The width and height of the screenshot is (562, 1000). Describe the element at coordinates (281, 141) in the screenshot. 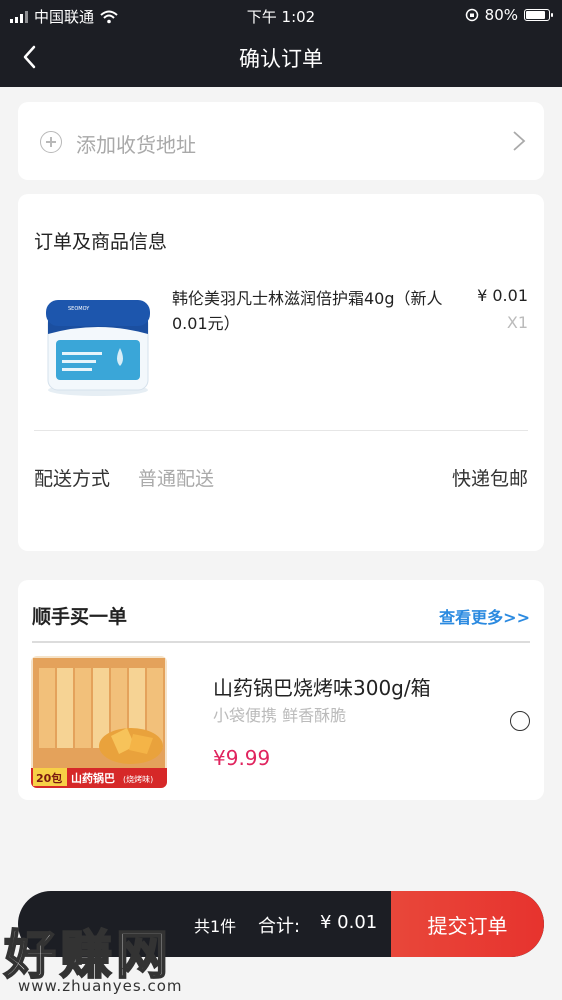

I see `add-address-card: 添加收货地址` at that location.